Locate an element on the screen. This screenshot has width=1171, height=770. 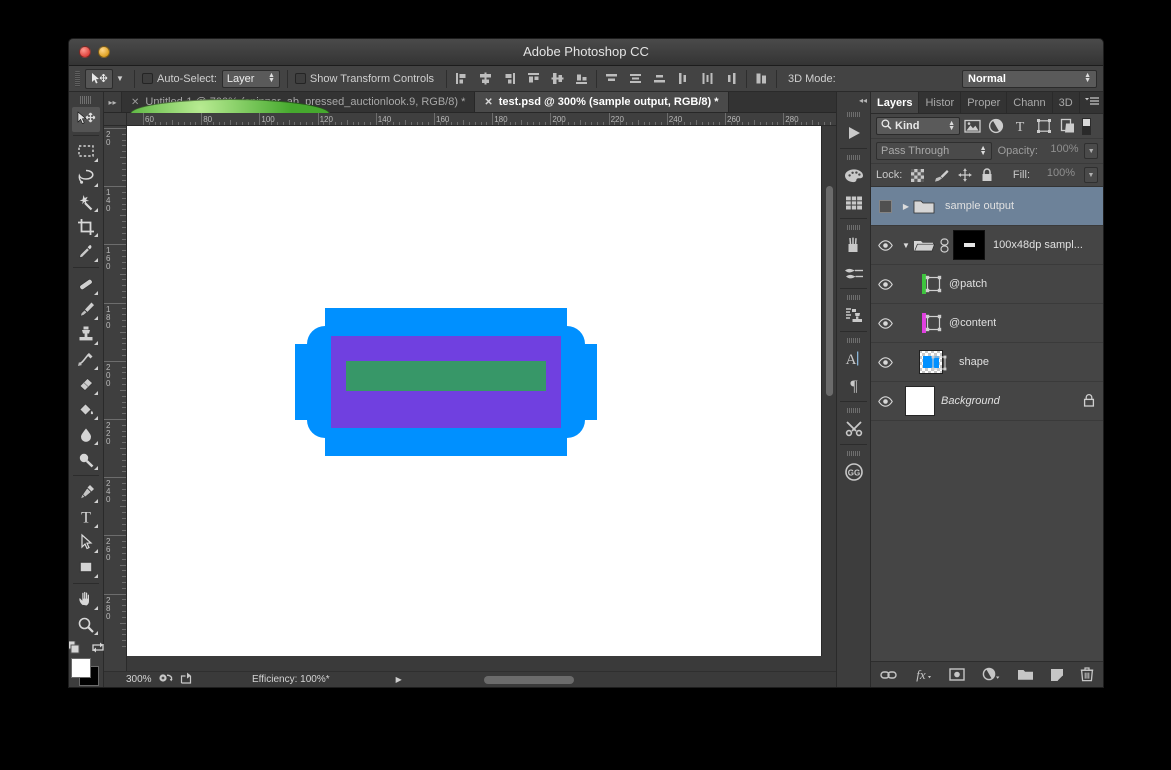
delete-layer-icon is located at coordinates (1087, 674).